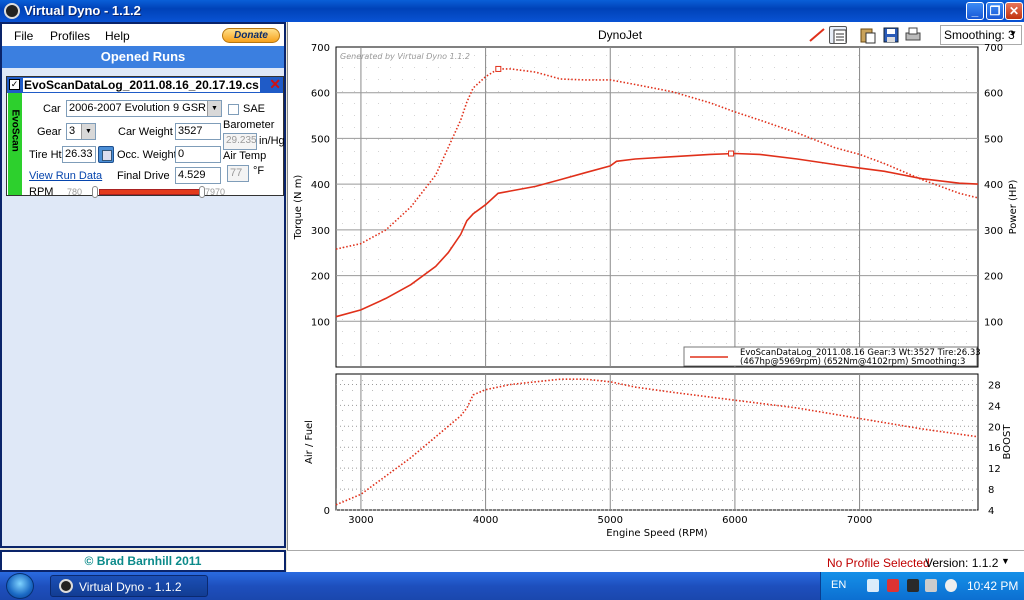  What do you see at coordinates (198, 154) in the screenshot?
I see `occ-weight-input: 0` at bounding box center [198, 154].